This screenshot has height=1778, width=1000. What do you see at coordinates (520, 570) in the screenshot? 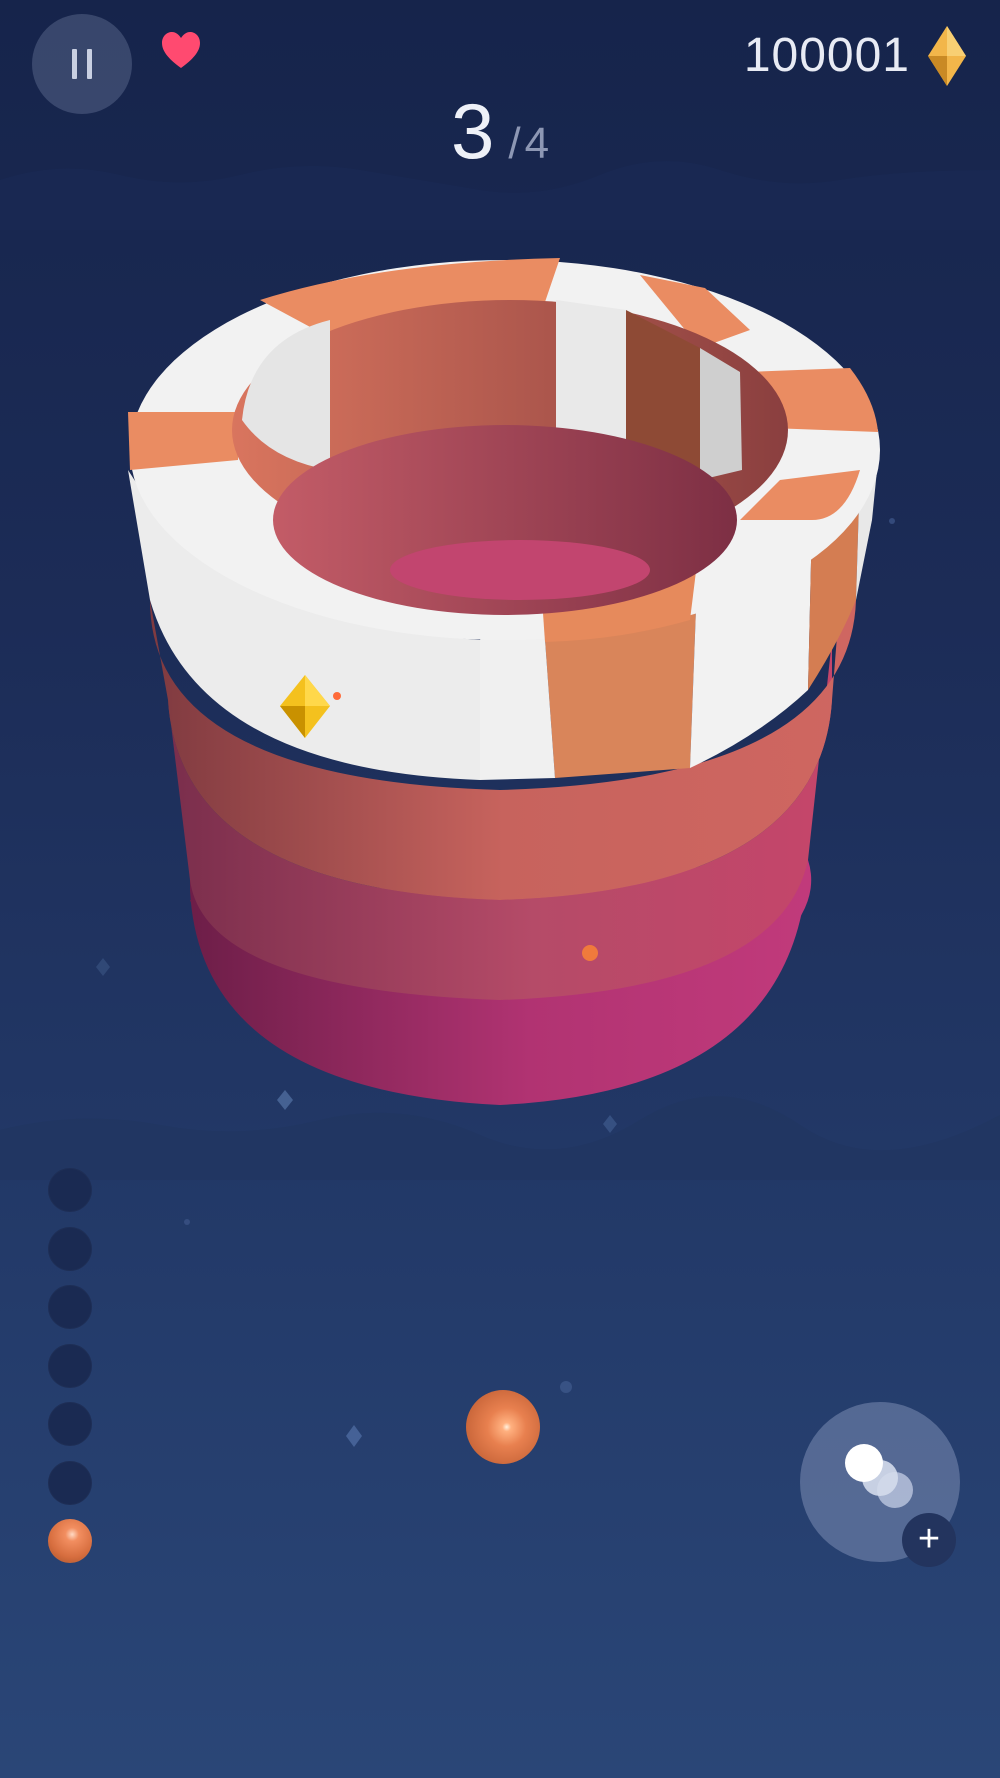
I see `hole-floor-inner` at bounding box center [520, 570].